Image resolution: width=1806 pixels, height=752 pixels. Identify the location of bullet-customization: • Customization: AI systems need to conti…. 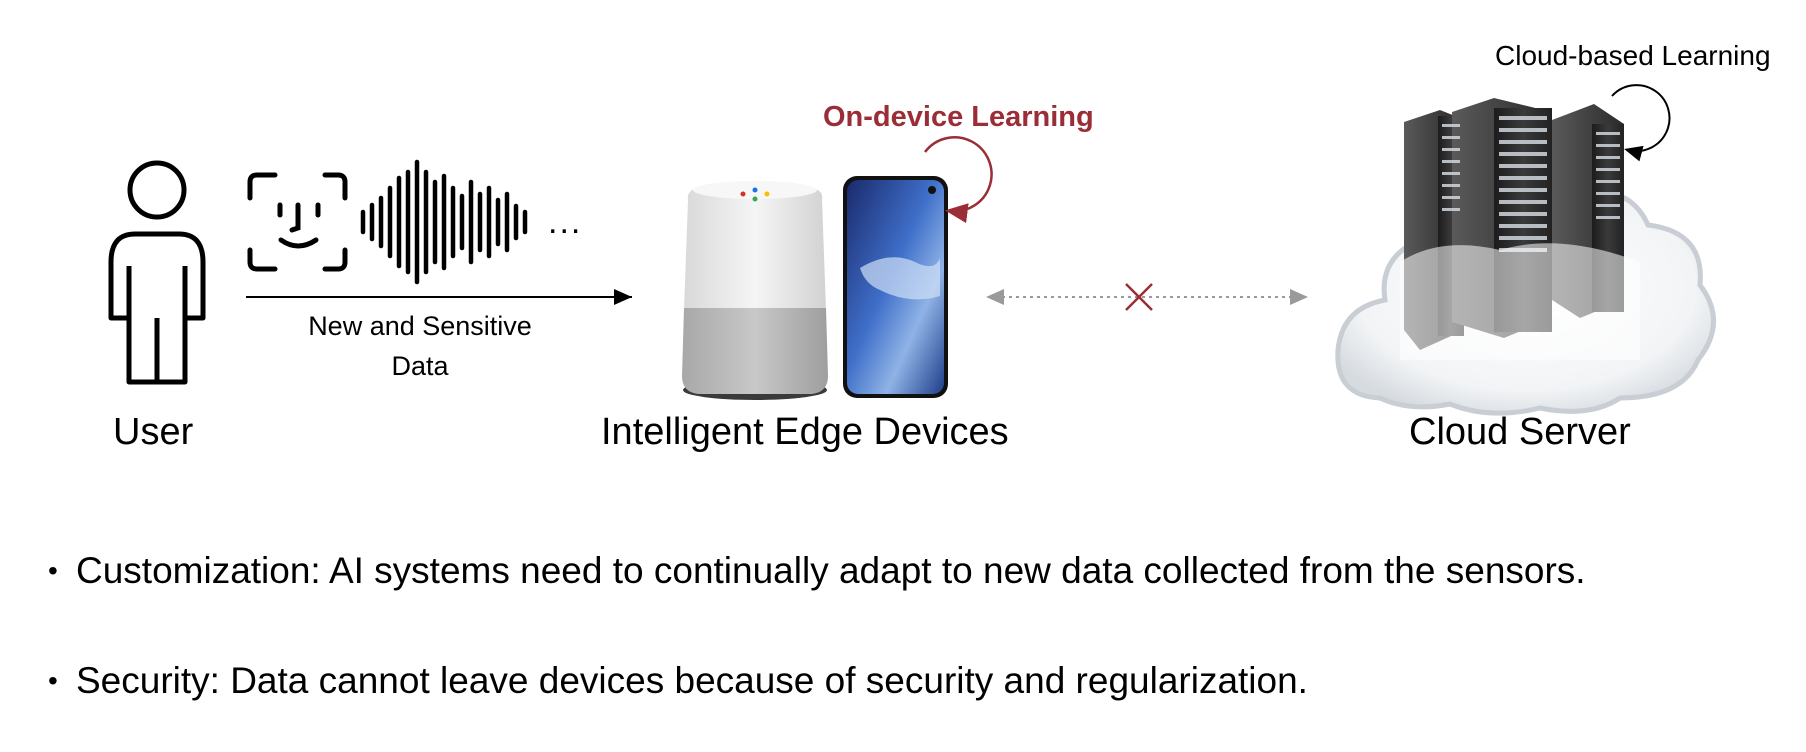
(817, 571).